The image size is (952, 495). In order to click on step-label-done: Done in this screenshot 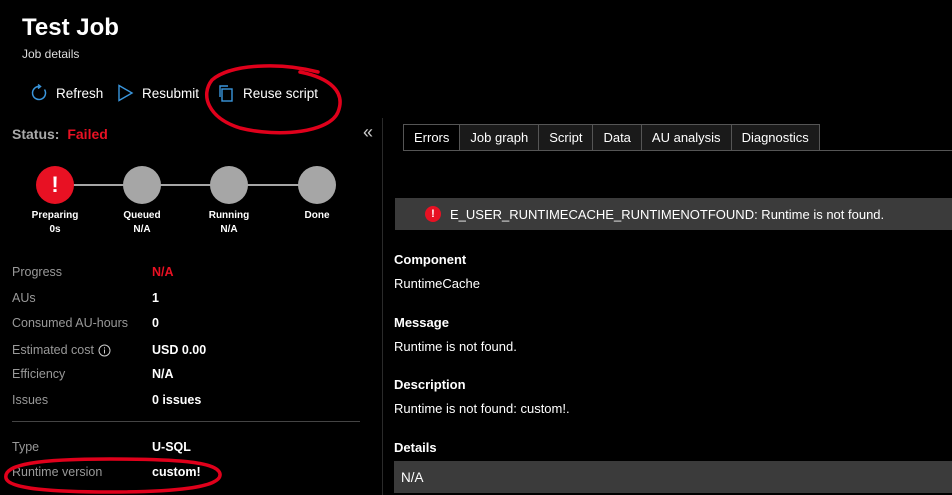, I will do `click(317, 215)`.